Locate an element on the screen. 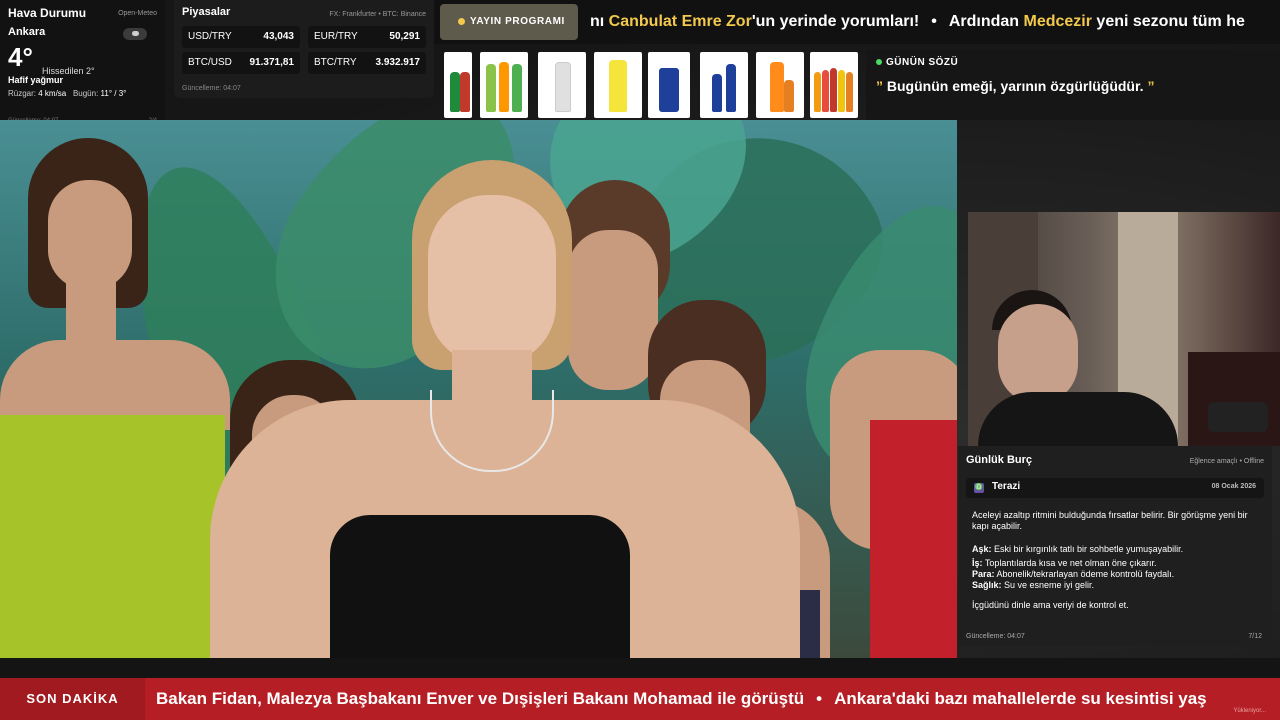 Image resolution: width=1280 pixels, height=720 pixels. market-label: BTC/TRY is located at coordinates (335, 62).